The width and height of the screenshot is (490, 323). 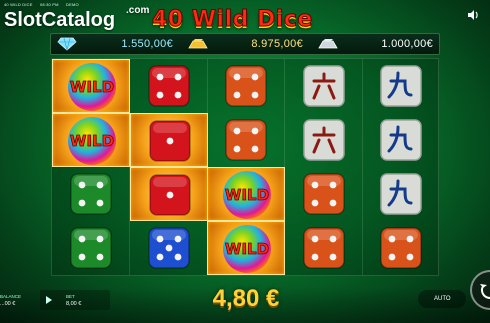 What do you see at coordinates (232, 20) in the screenshot?
I see `game-title: 40 Wild Dice` at bounding box center [232, 20].